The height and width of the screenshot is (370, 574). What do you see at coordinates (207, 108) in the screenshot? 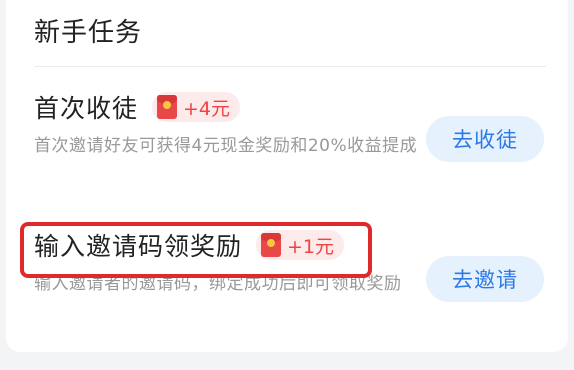
I see `reward-amount: +4元` at bounding box center [207, 108].